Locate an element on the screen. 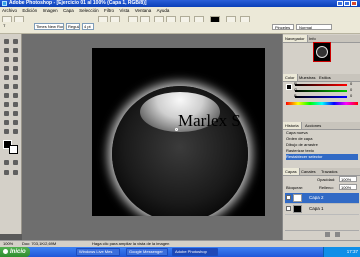 This screenshot has height=257, width=360. taskbar-item: Windows Live Mes is located at coordinates (98, 252).